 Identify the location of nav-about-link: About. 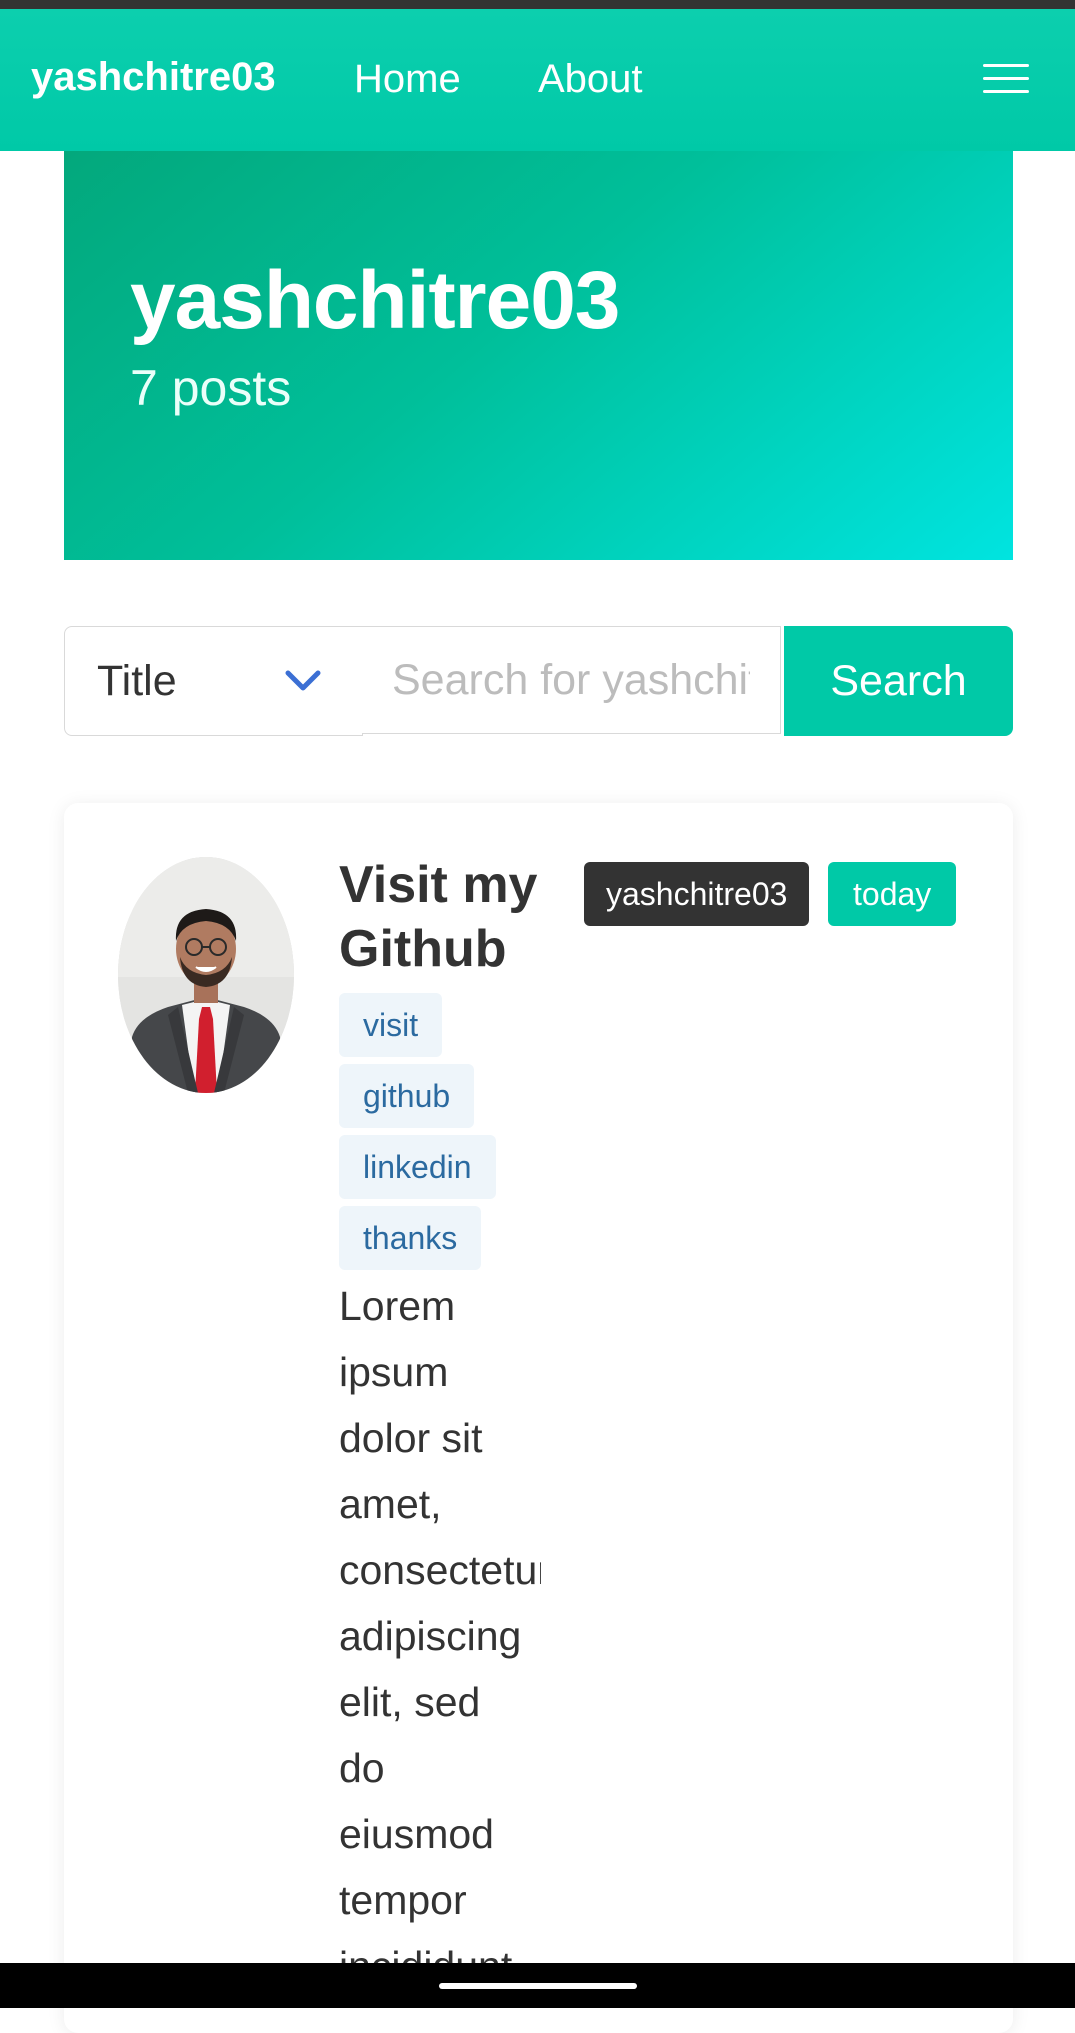
(590, 79).